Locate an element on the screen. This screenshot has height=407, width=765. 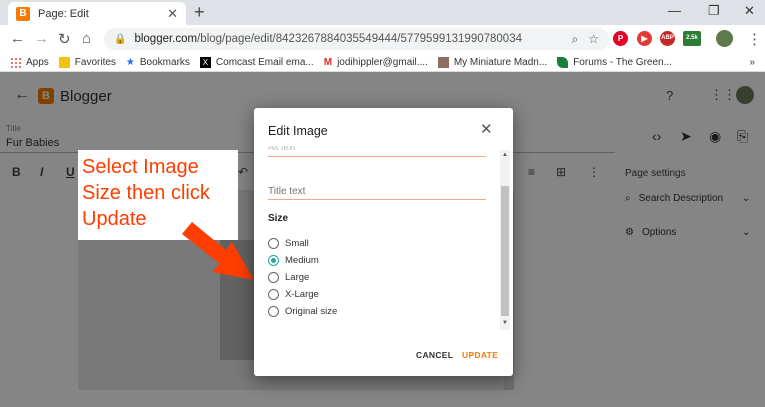
bookmark-label: Bookmarks is located at coordinates (164, 62).